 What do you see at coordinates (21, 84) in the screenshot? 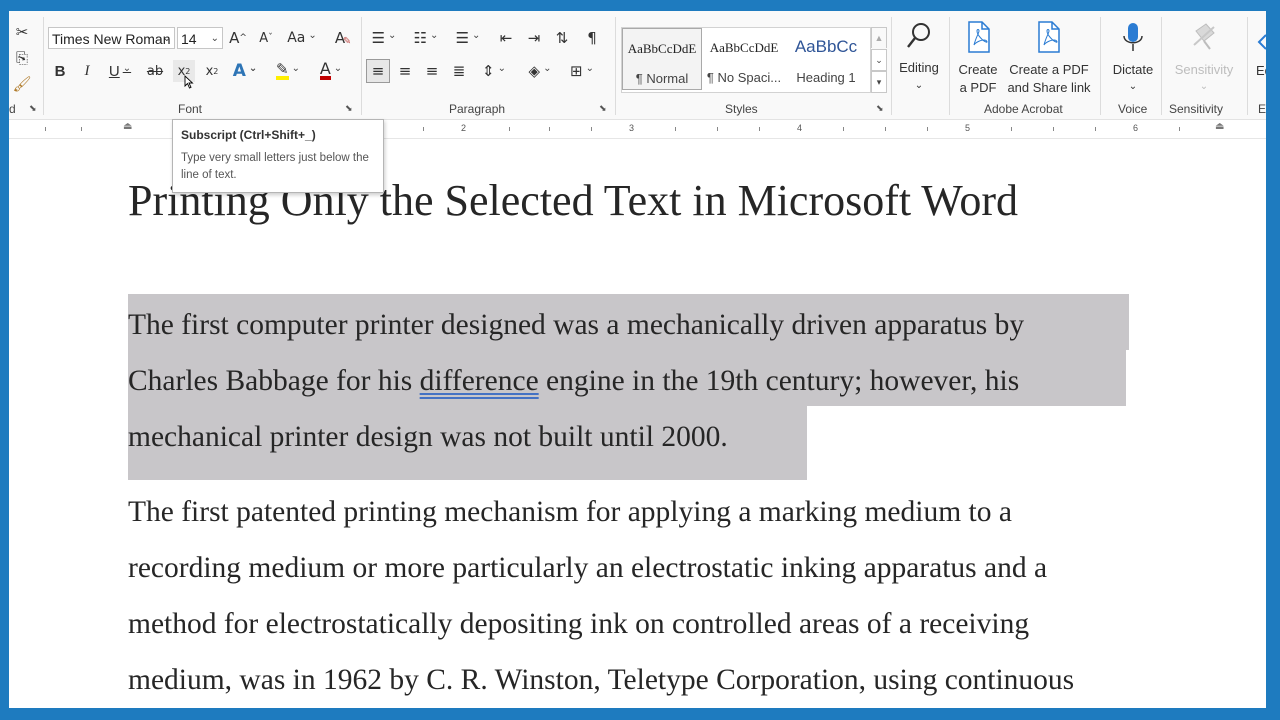
I see `format-painter-icon: 🖌` at bounding box center [21, 84].